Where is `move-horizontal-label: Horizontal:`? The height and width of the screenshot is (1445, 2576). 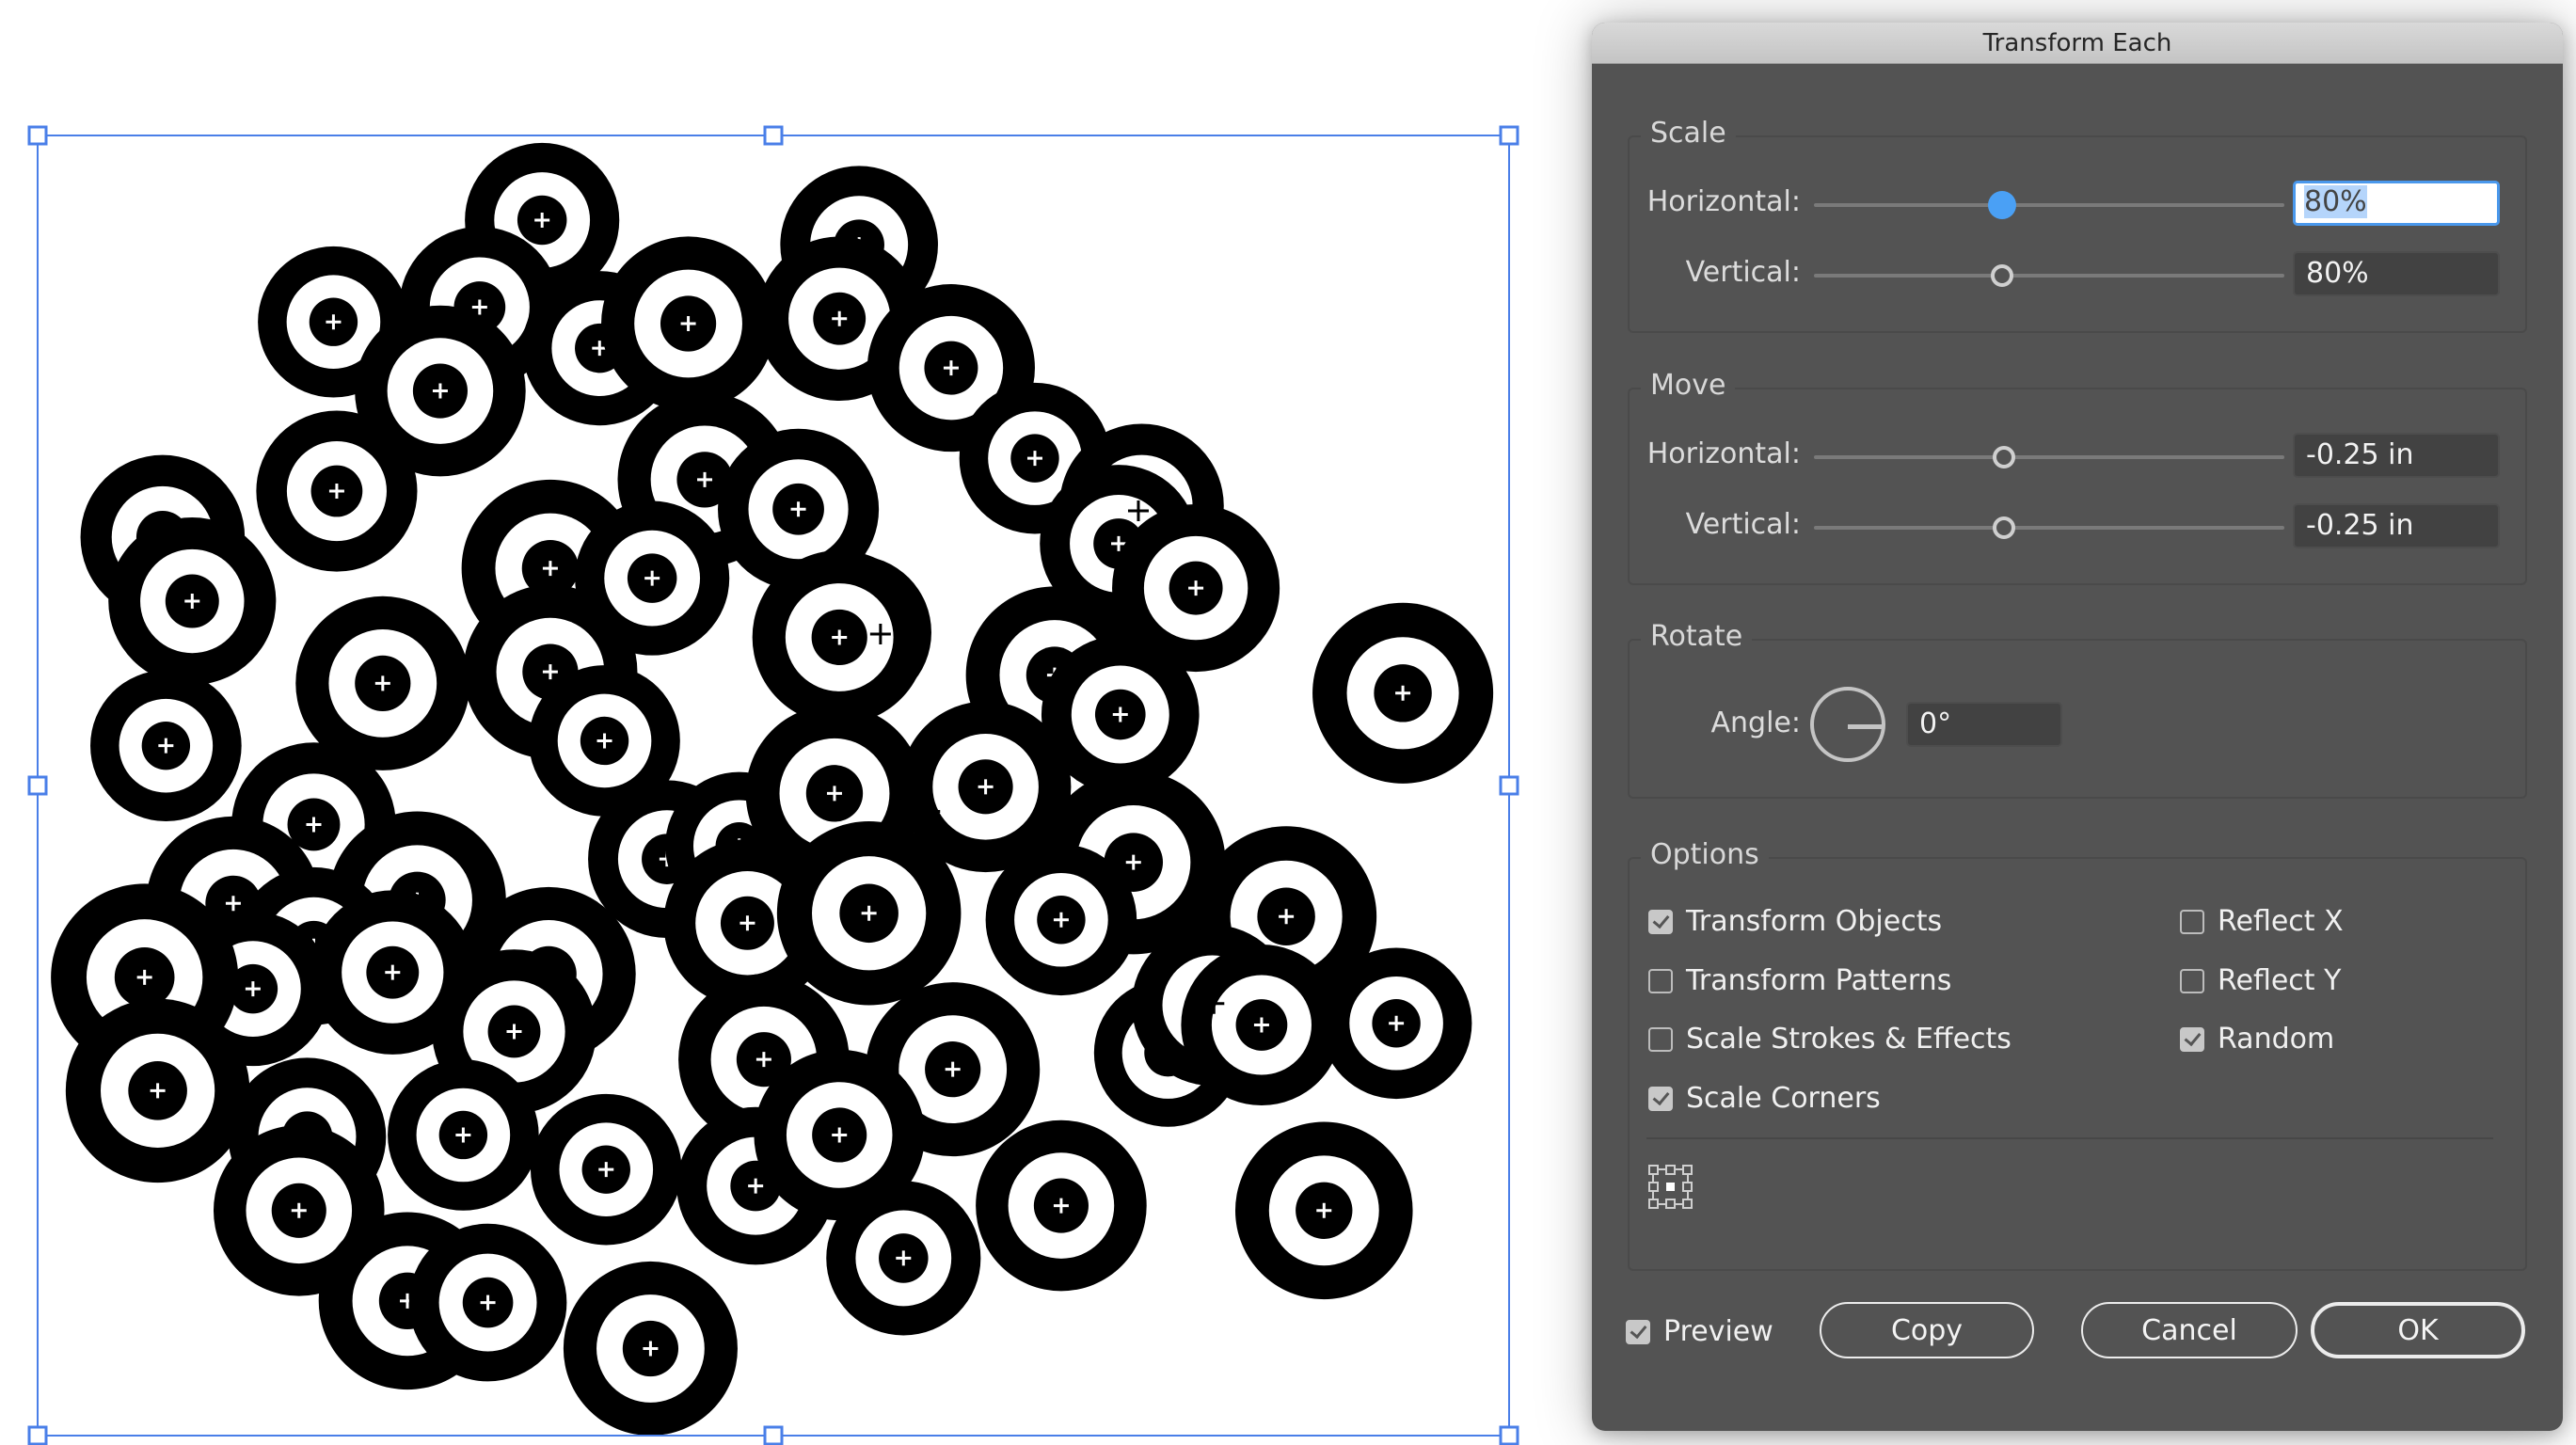 move-horizontal-label: Horizontal: is located at coordinates (1723, 454).